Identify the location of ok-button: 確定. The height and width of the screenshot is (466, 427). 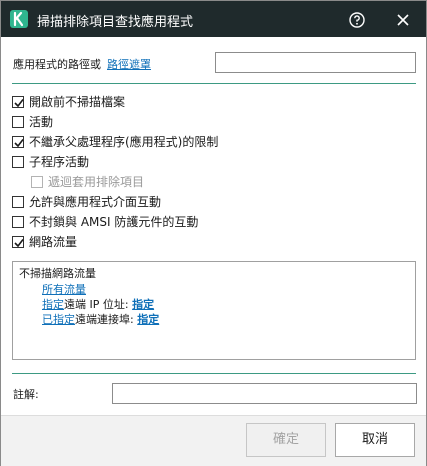
(286, 440).